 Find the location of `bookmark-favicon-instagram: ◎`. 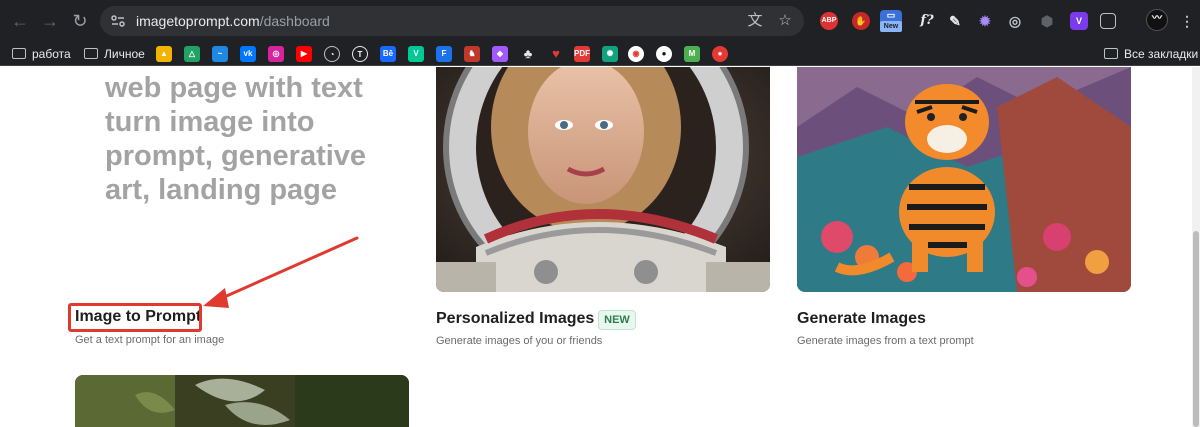

bookmark-favicon-instagram: ◎ is located at coordinates (276, 54).